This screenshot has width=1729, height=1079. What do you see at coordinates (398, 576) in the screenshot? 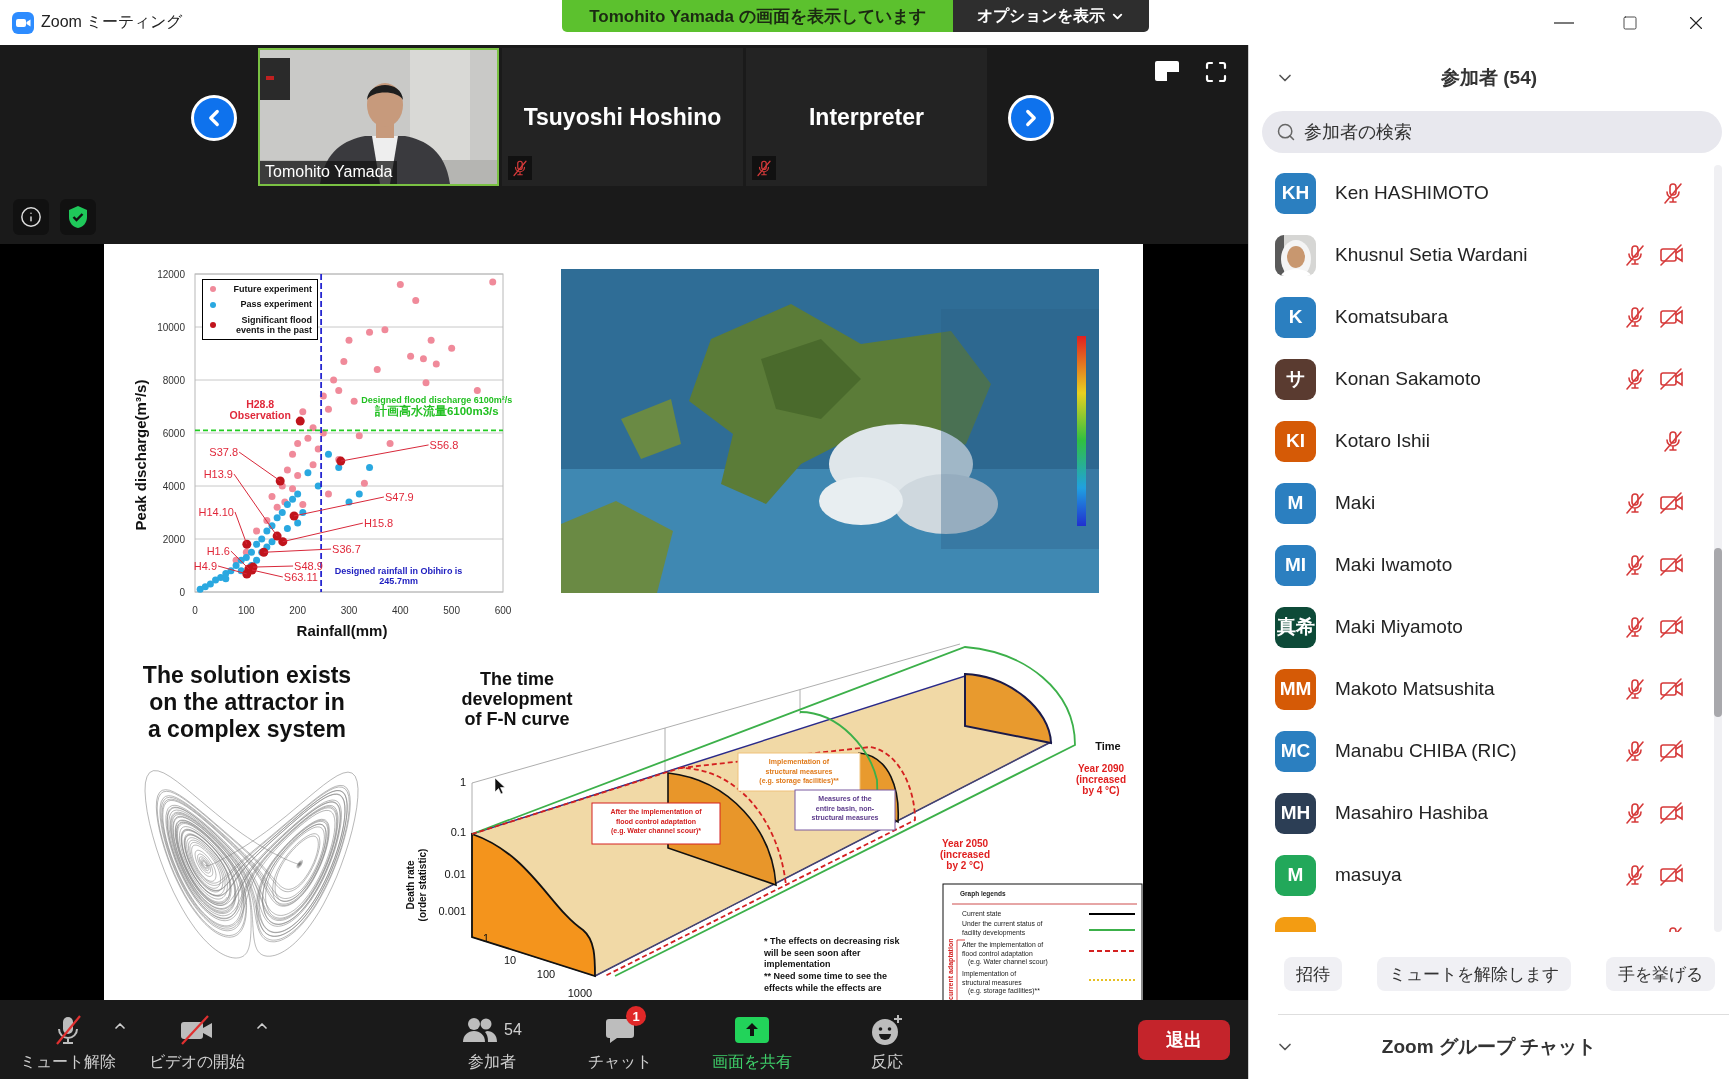
I see `reference-label: Designed rainfall in Obihiro is 245.7mm` at bounding box center [398, 576].